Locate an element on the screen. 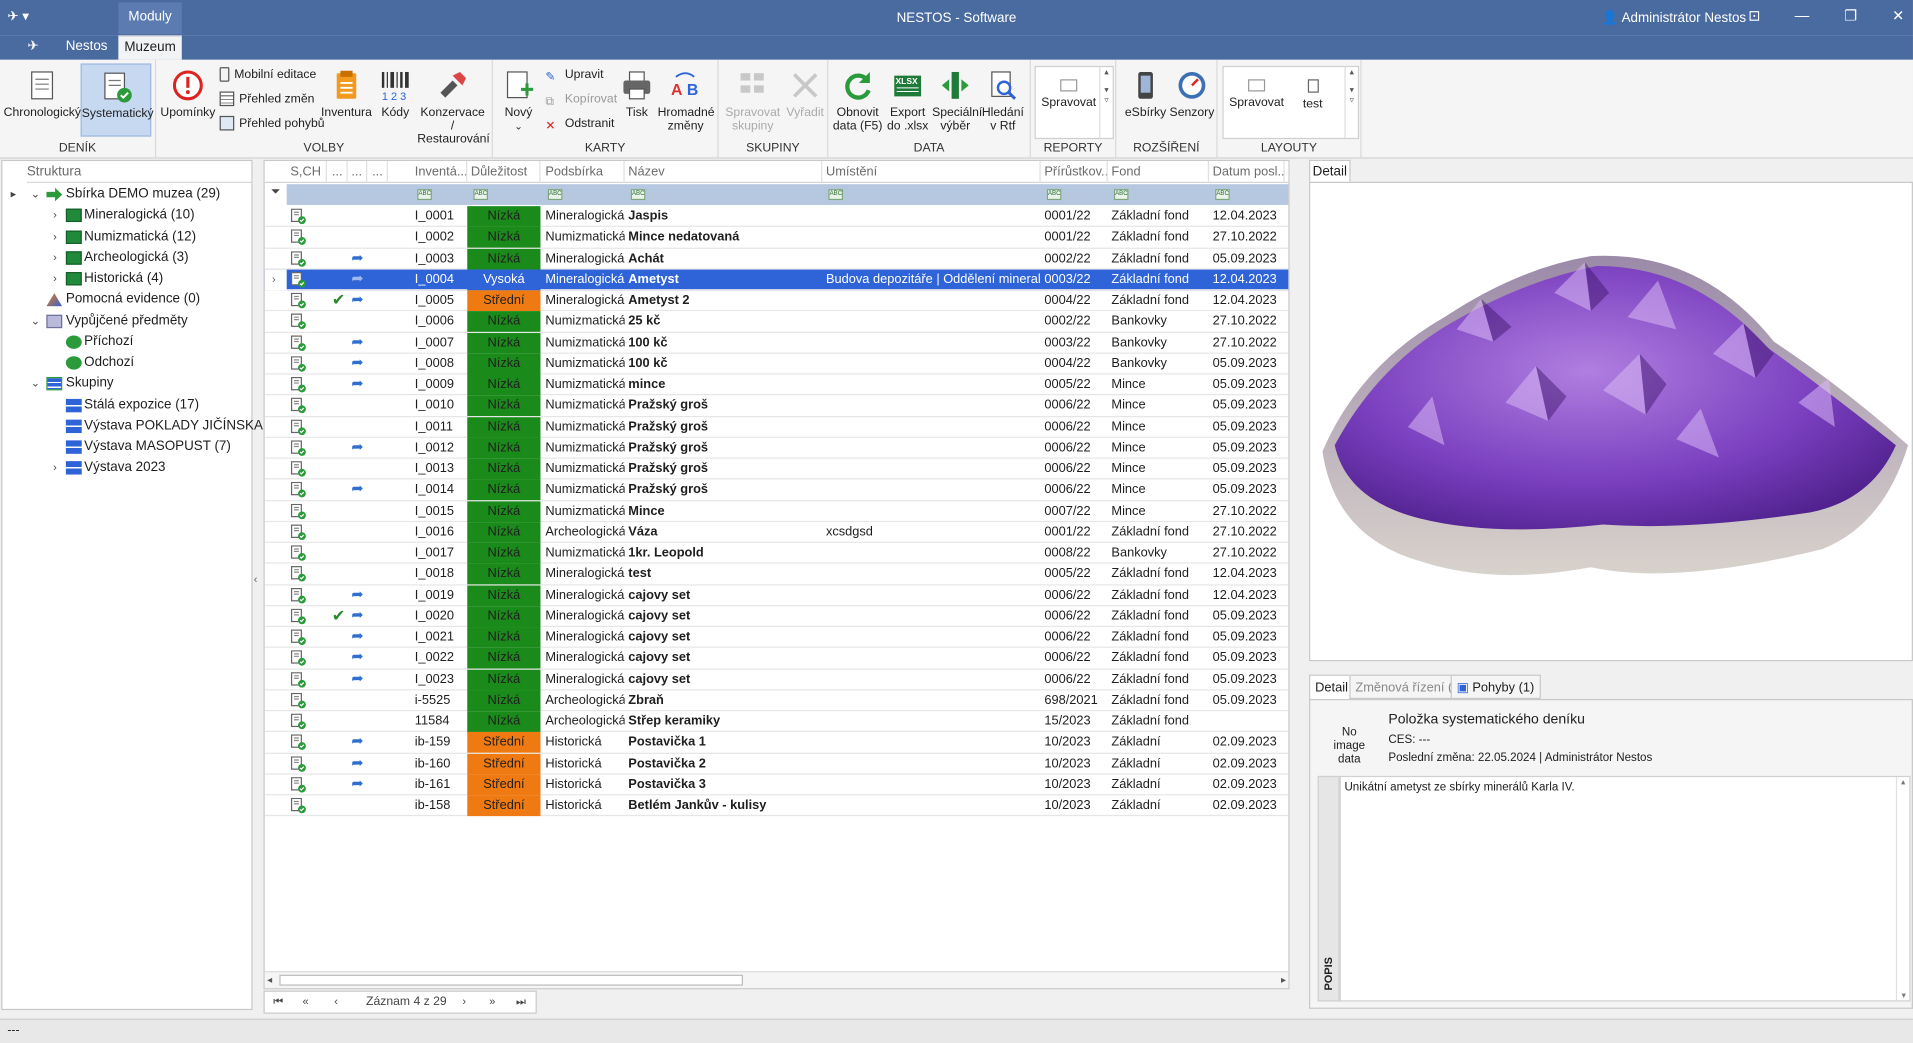 The width and height of the screenshot is (1913, 1043). tab-pohyby: ▣ Pohyby (1) is located at coordinates (1495, 687).